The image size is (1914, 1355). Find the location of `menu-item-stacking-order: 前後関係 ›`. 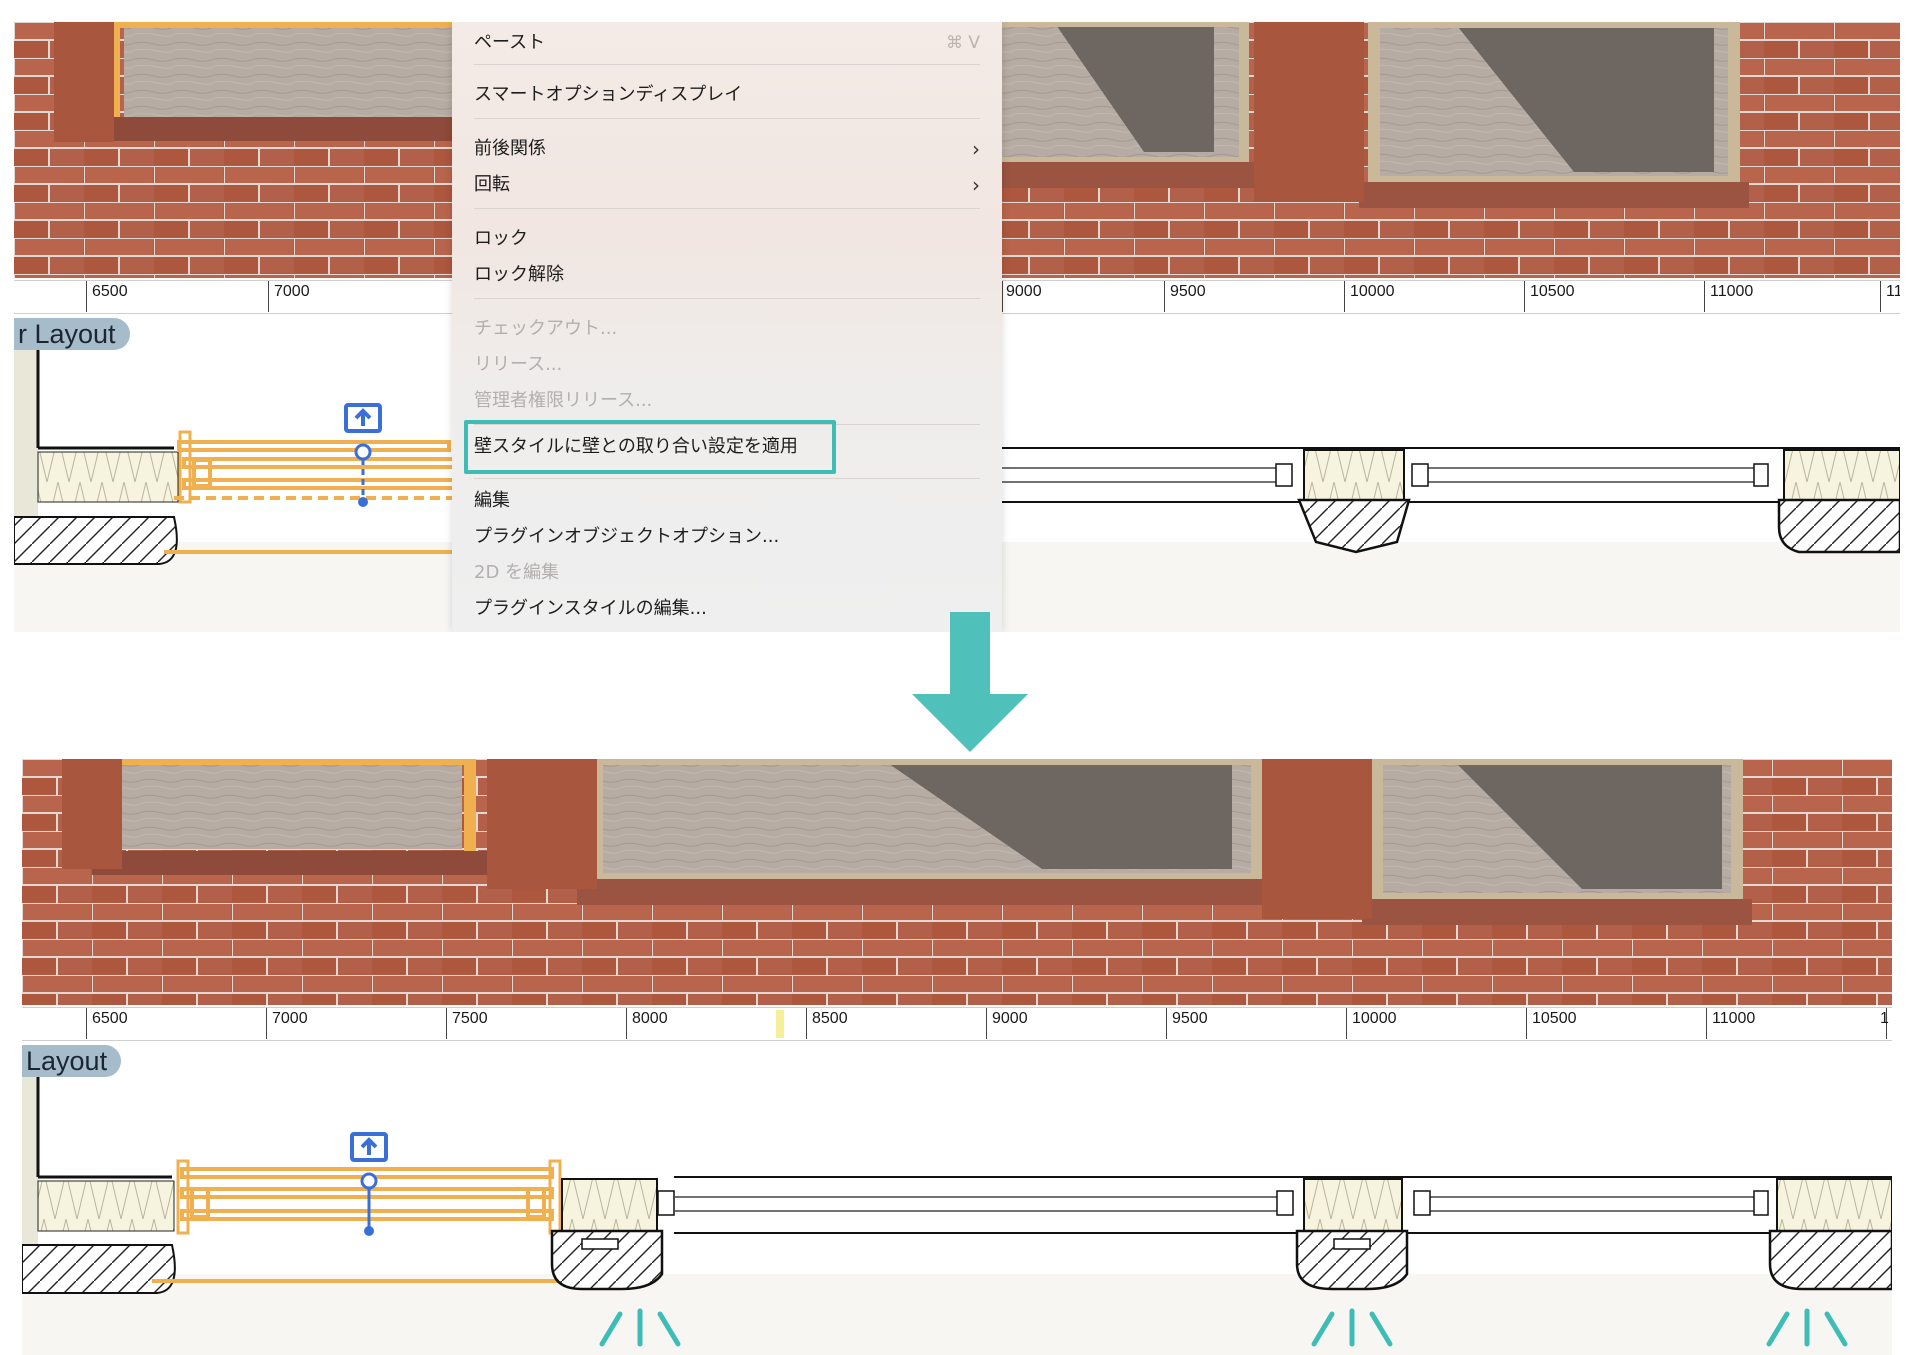

menu-item-stacking-order: 前後関係 › is located at coordinates (727, 149).